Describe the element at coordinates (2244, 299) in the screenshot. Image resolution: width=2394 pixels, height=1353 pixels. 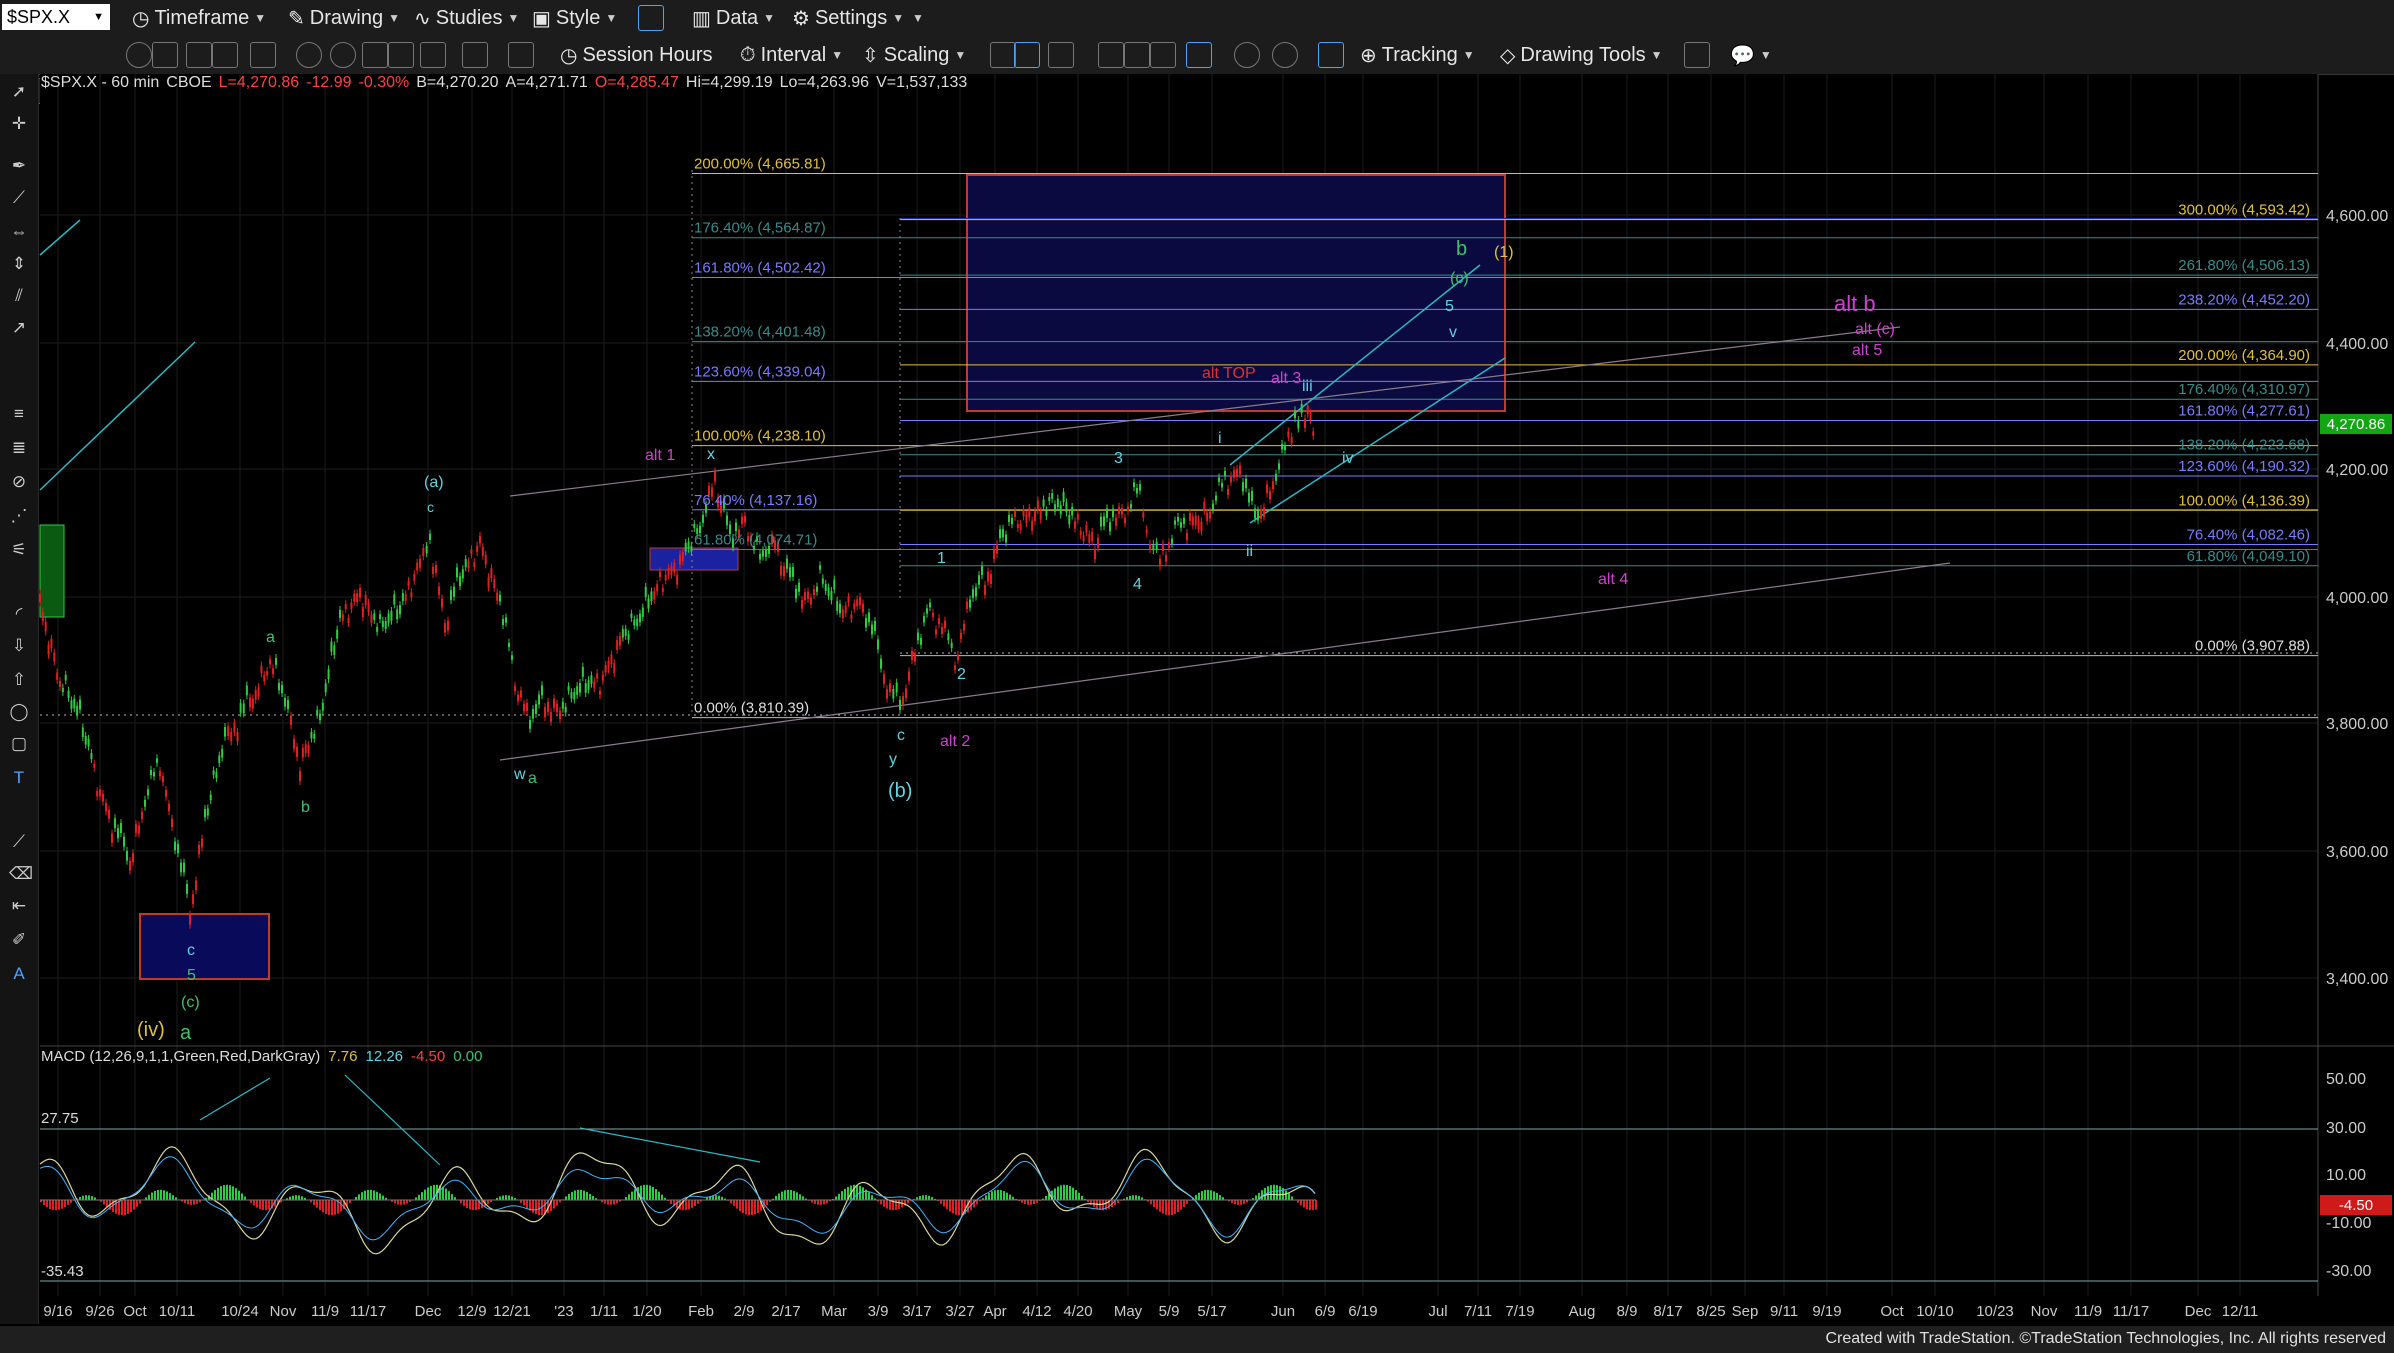
I see `fib-right-label: 238.20% (4,452.20)` at that location.